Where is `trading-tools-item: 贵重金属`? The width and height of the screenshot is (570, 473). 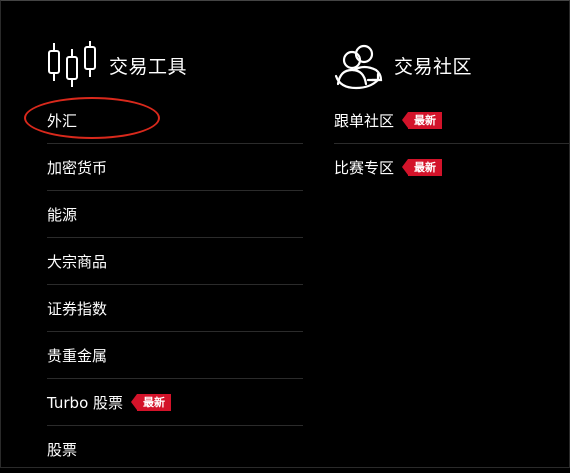
trading-tools-item: 贵重金属 is located at coordinates (175, 355).